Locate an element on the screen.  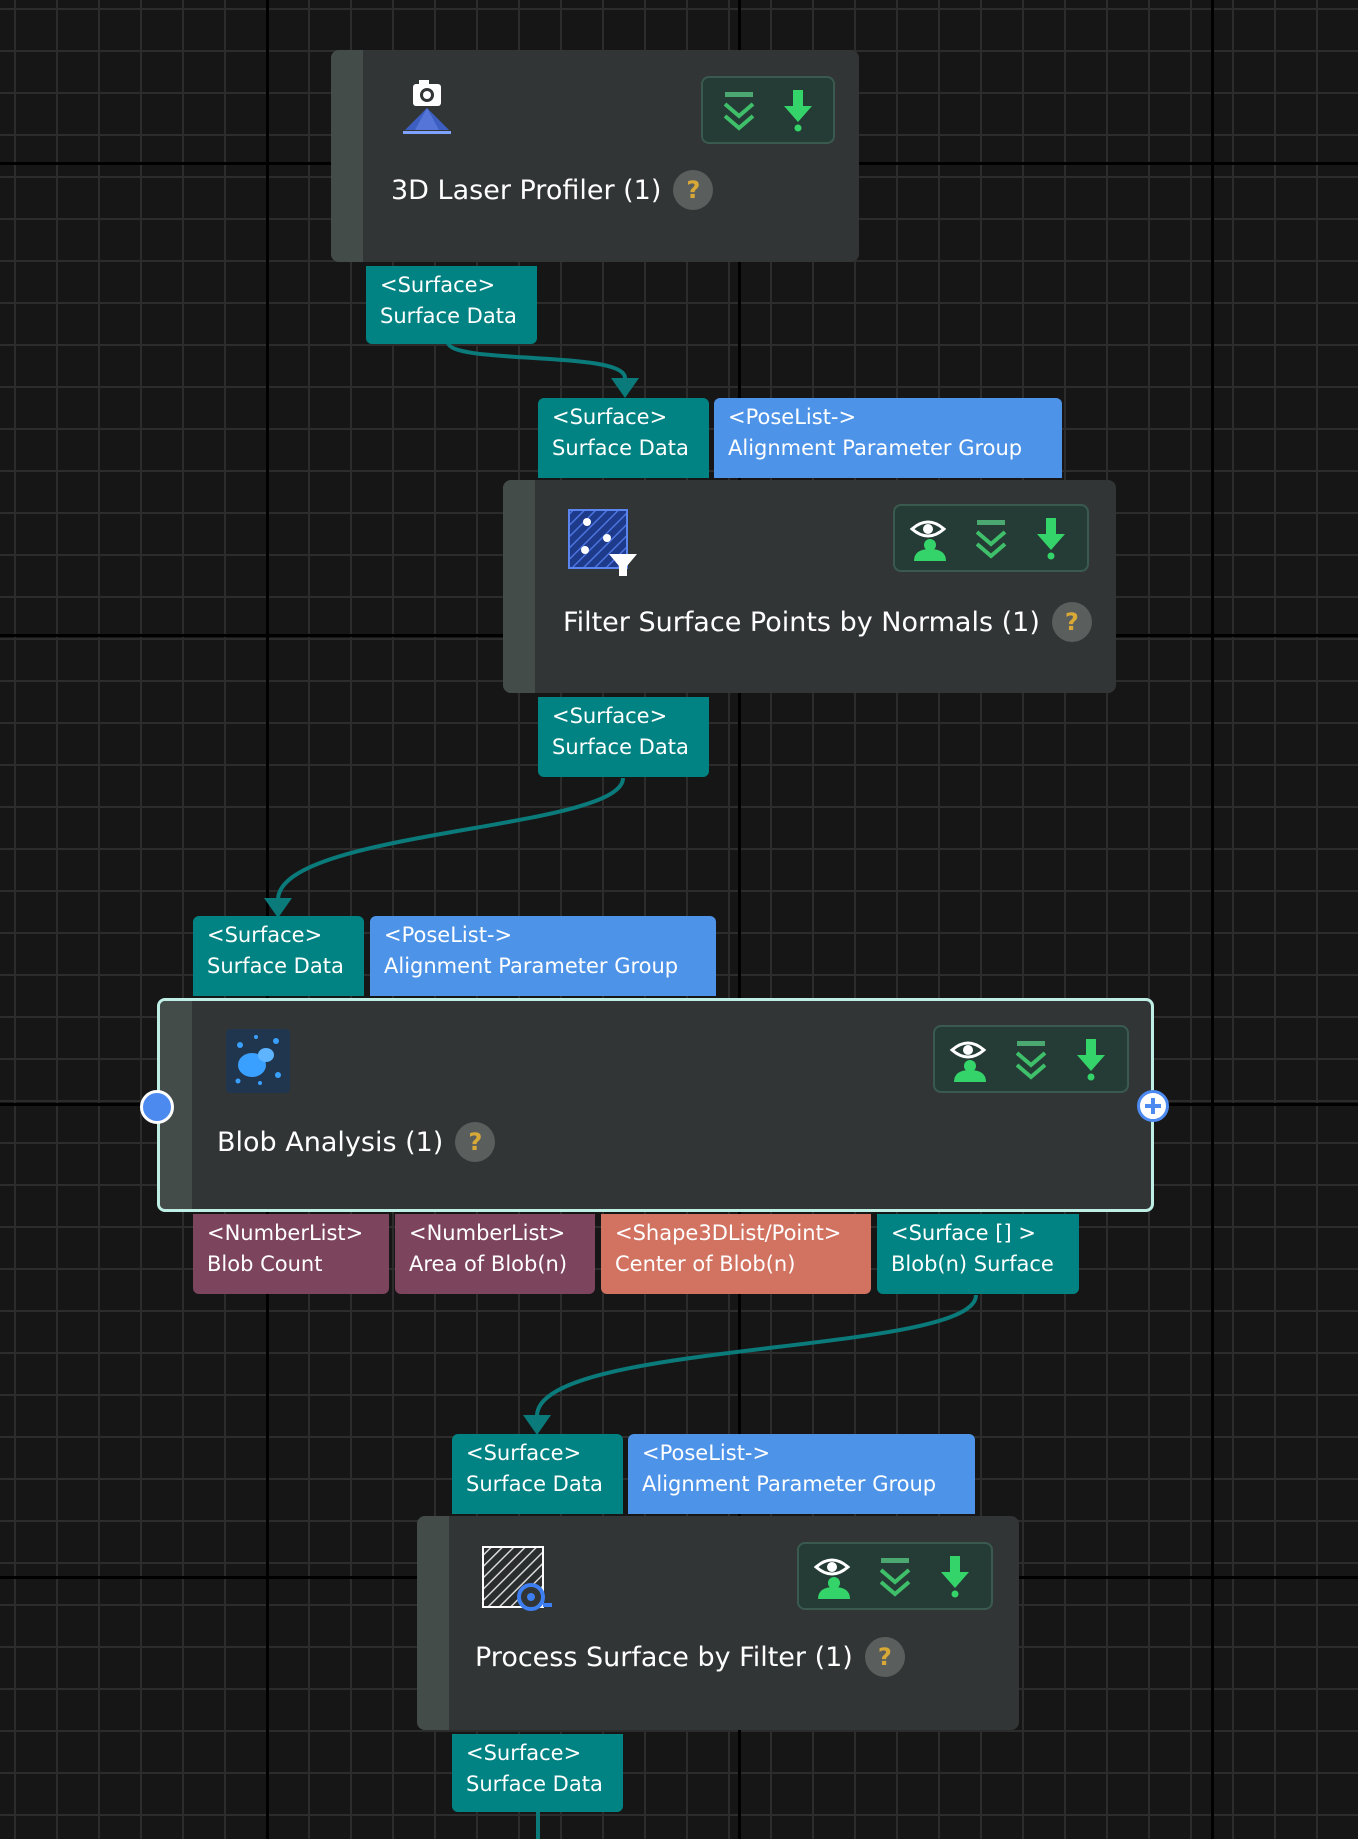
connection-blob-to-process is located at coordinates (756, 1355).